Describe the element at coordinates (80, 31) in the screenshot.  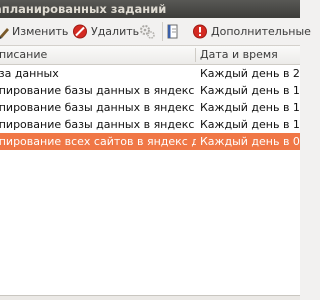
I see `delete-icon` at that location.